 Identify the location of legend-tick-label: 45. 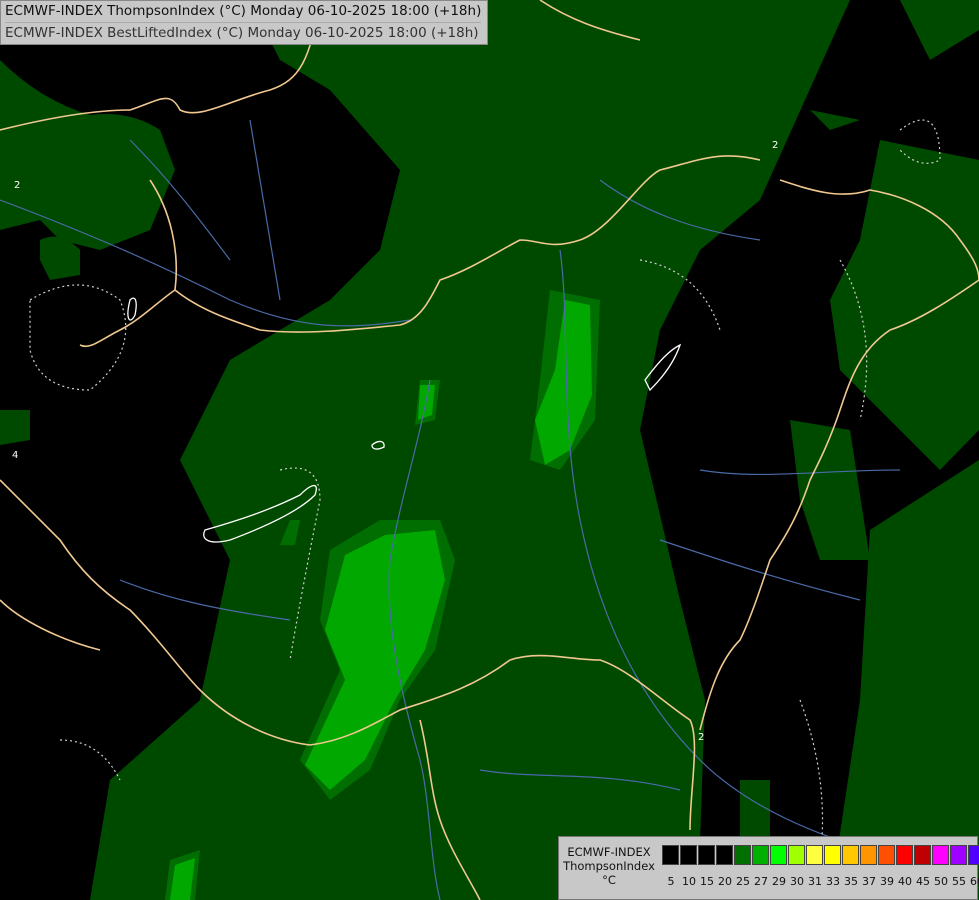
(923, 881).